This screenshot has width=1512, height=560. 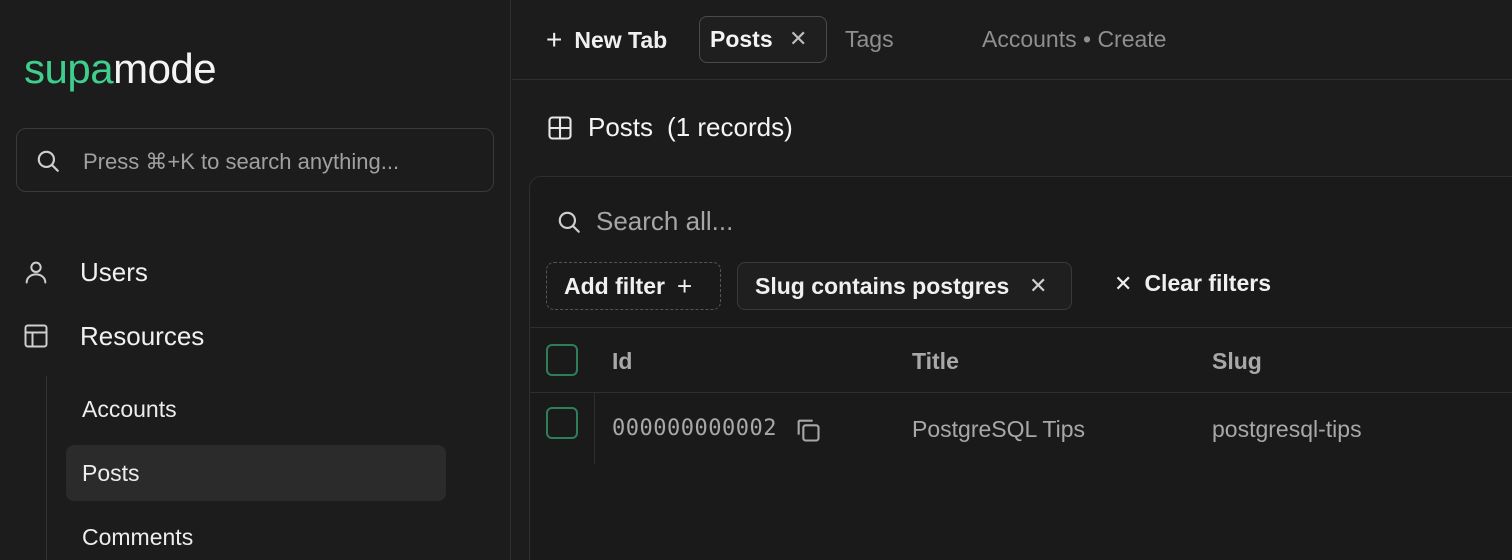 What do you see at coordinates (882, 285) in the screenshot?
I see `filter-chip-label: Slug contains postgres` at bounding box center [882, 285].